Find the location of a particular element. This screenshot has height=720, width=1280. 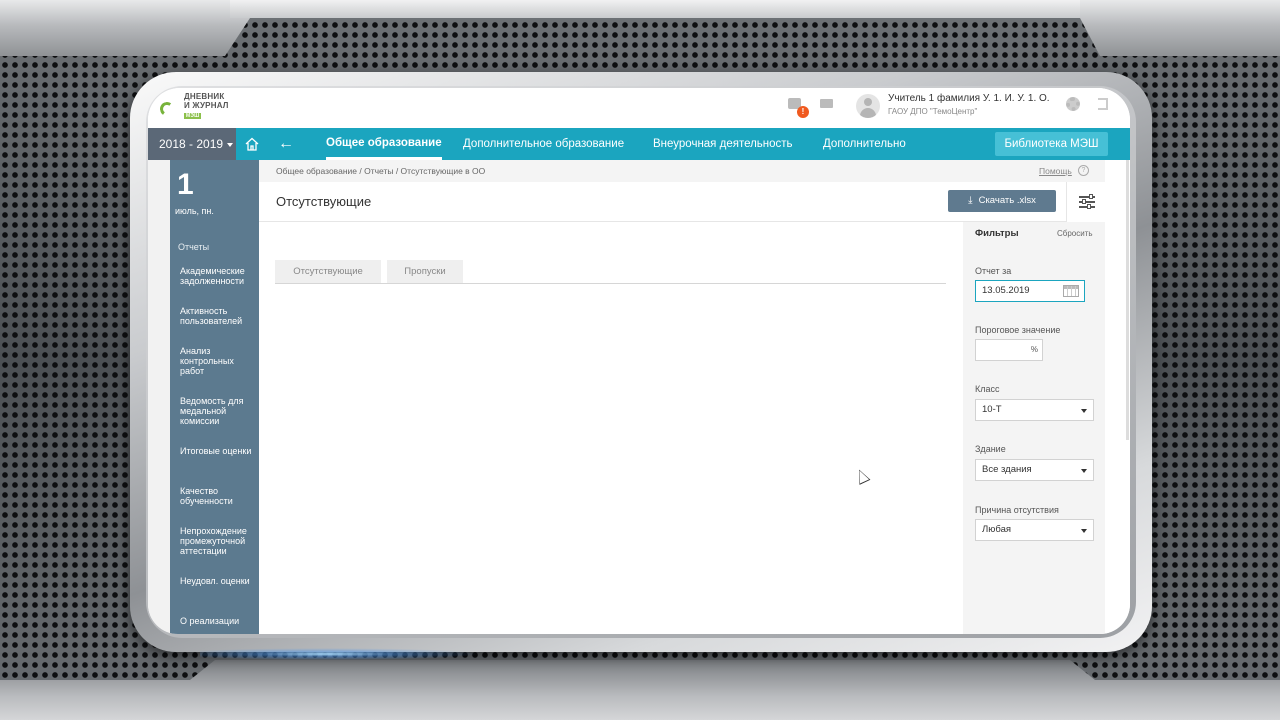

logo-line1: ДНЕВНИК is located at coordinates (204, 96).